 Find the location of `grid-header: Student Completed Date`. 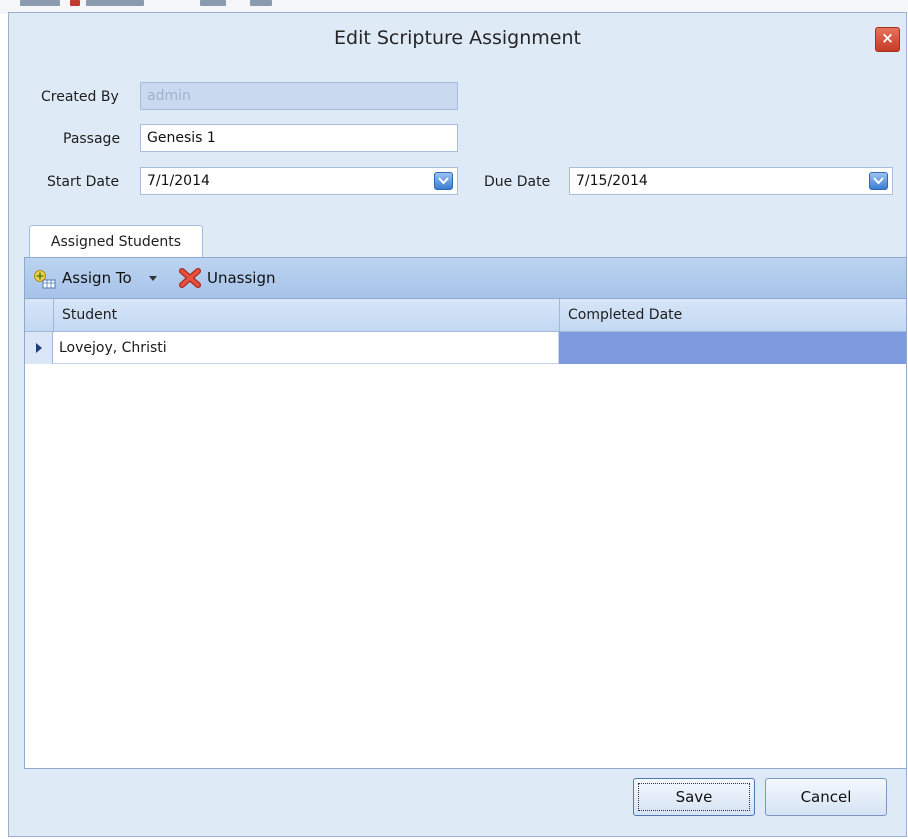

grid-header: Student Completed Date is located at coordinates (465, 315).